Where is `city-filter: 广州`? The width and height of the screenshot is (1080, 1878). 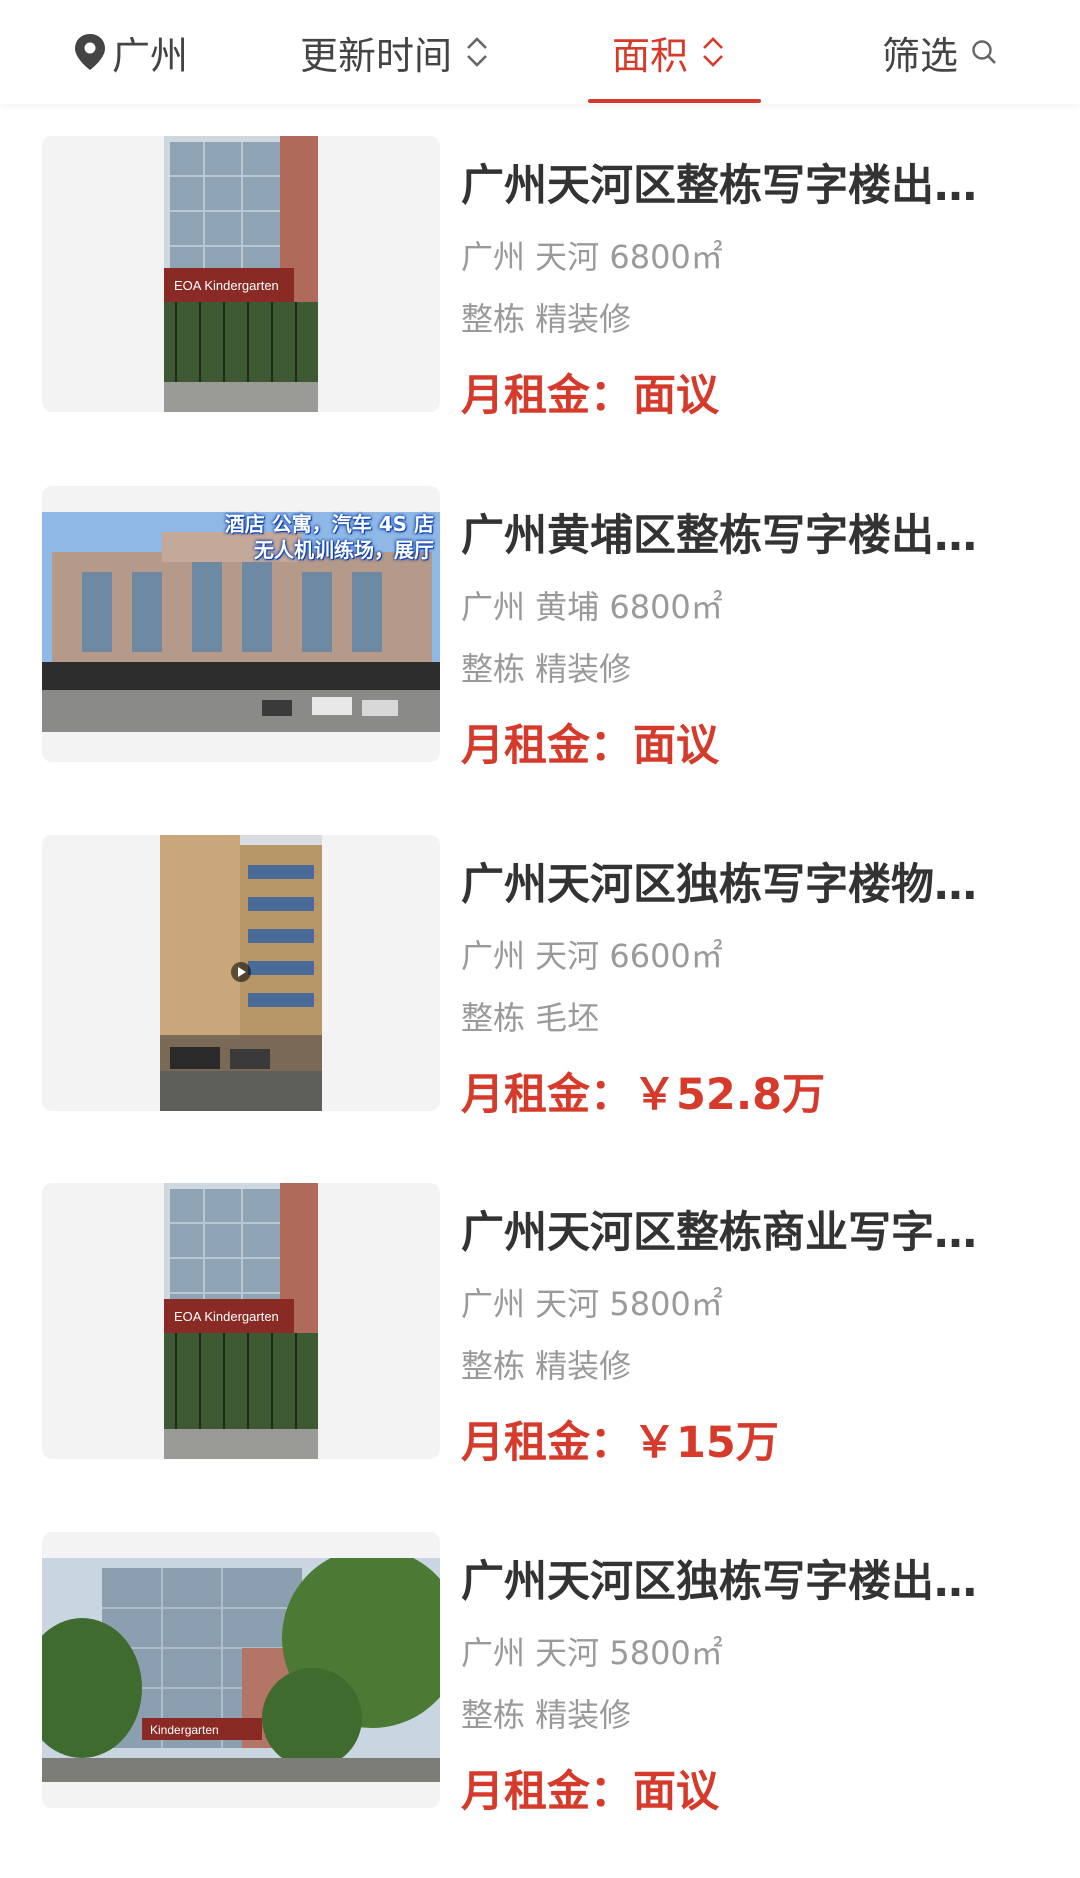 city-filter: 广州 is located at coordinates (130, 52).